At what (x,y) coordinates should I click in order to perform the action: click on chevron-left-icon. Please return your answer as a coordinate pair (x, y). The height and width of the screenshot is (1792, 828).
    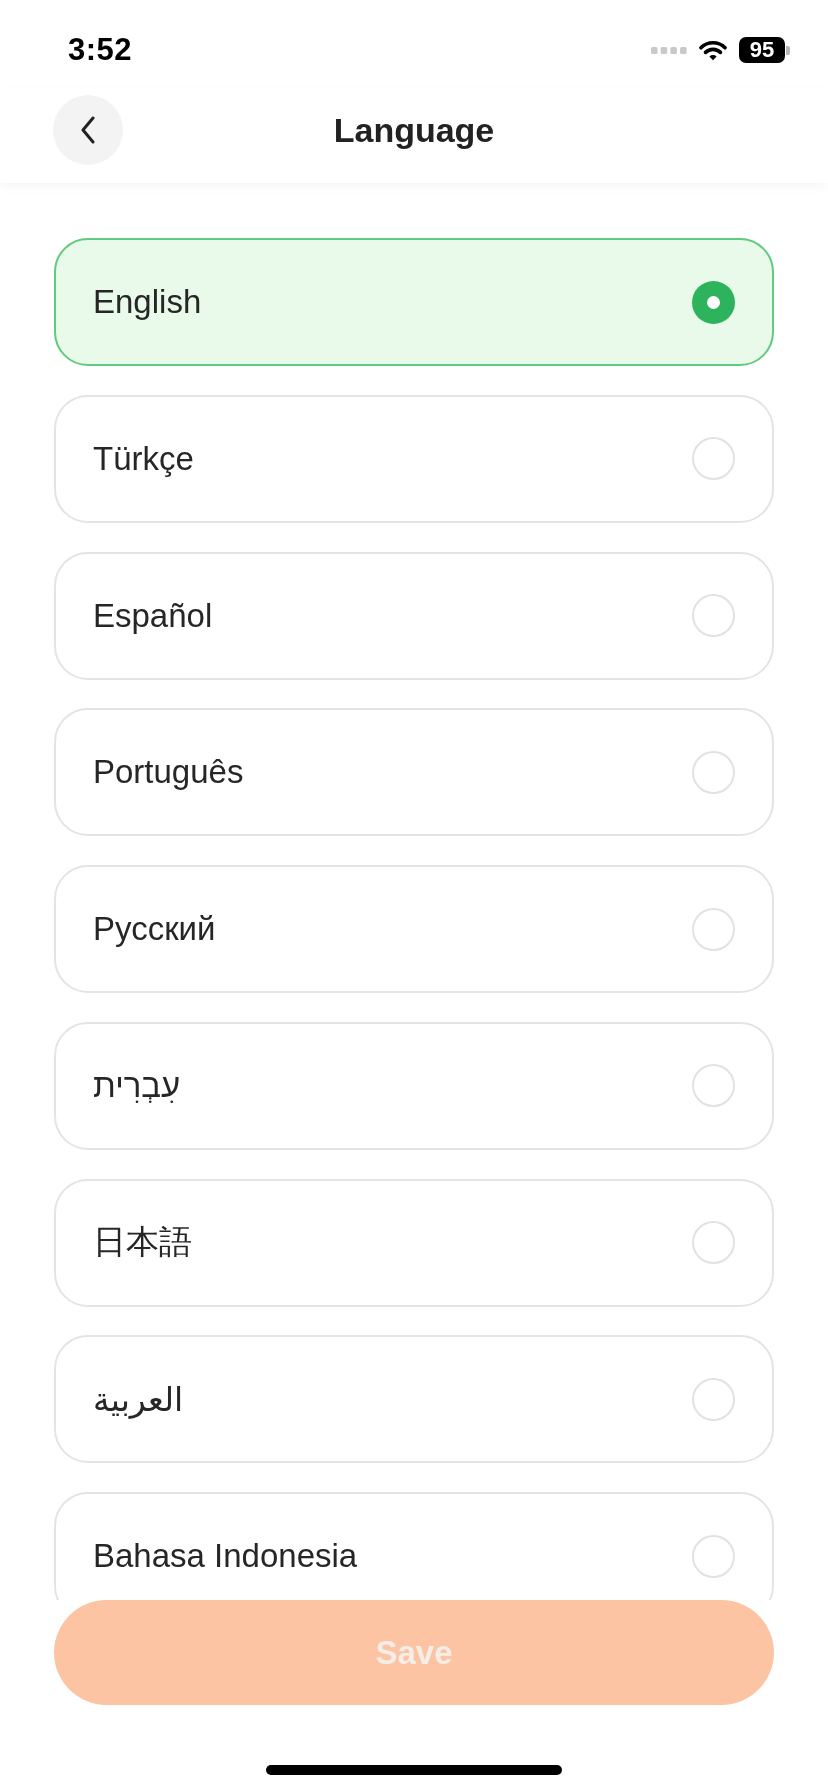
    Looking at the image, I should click on (88, 130).